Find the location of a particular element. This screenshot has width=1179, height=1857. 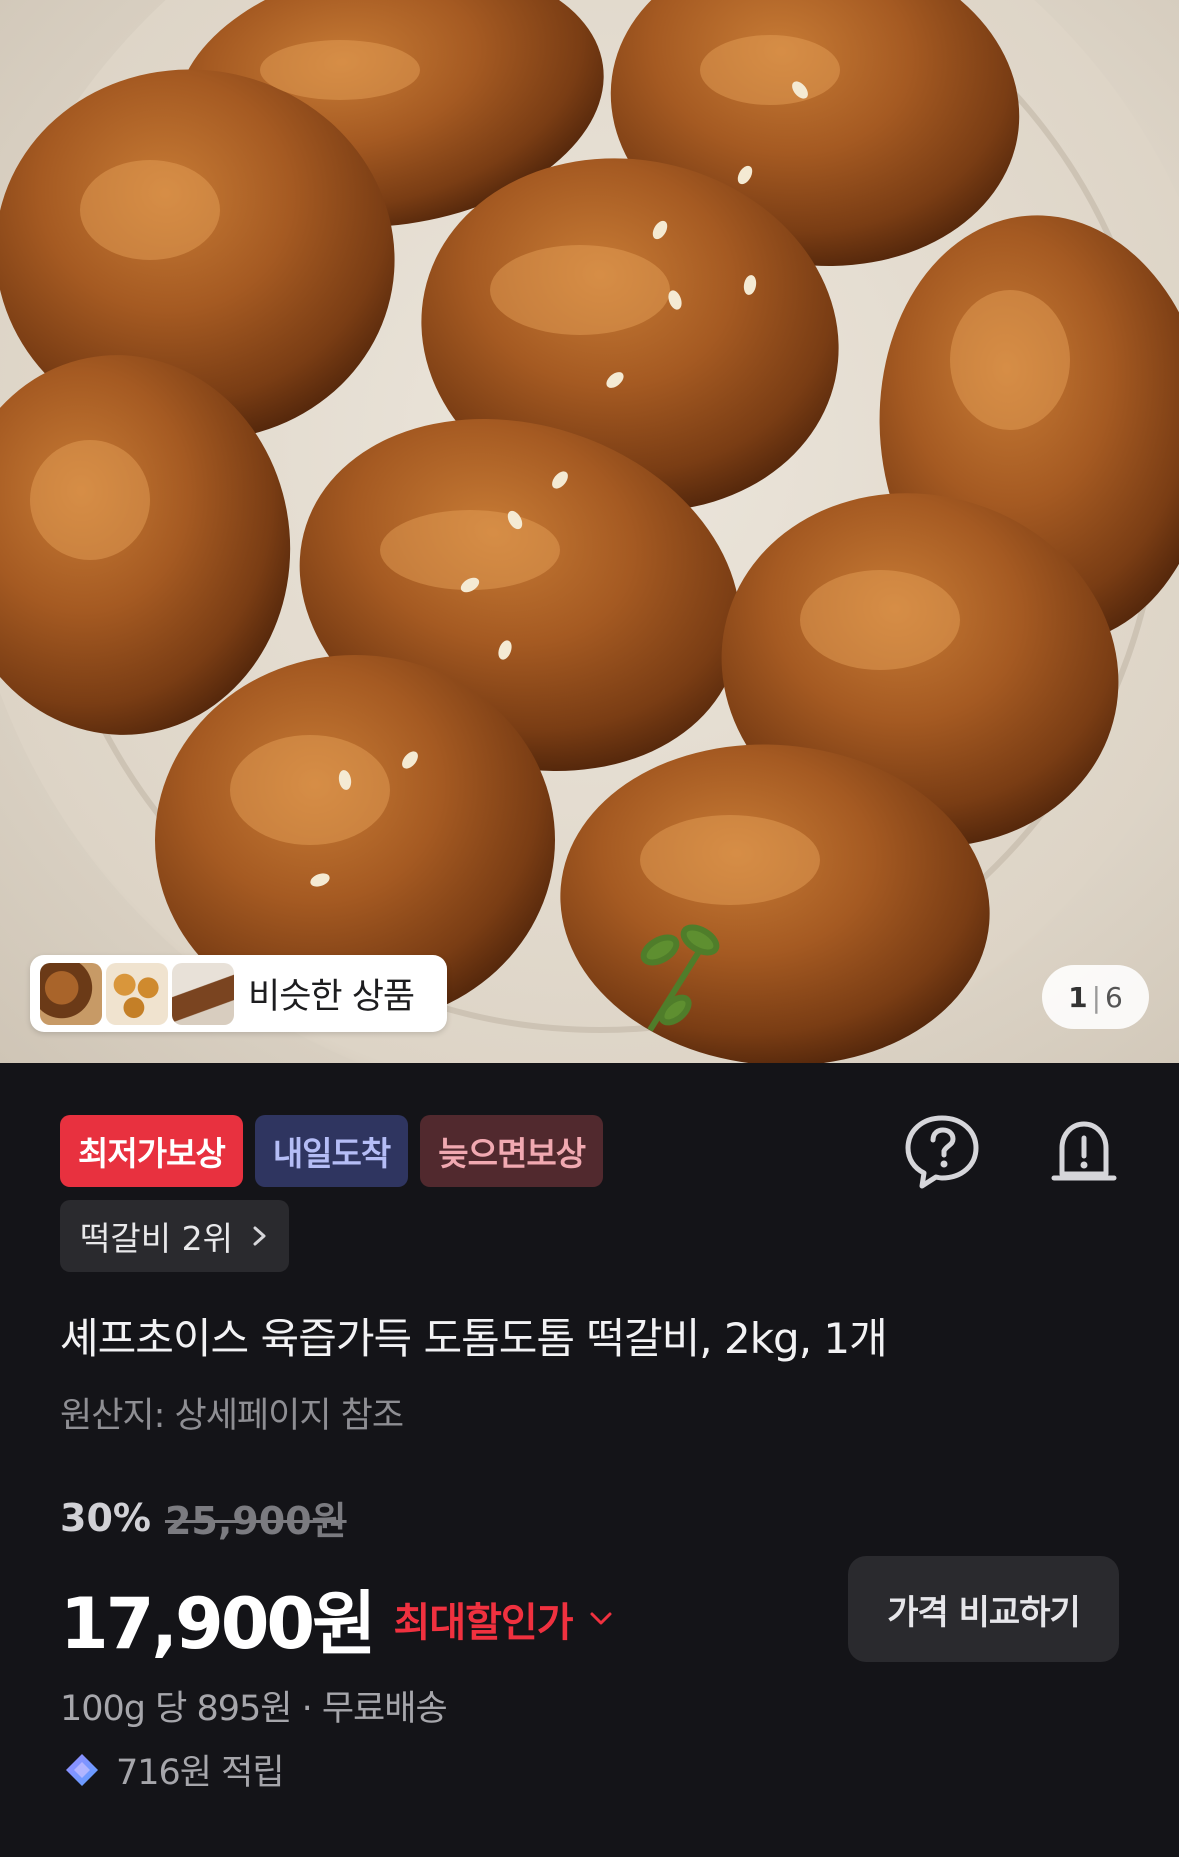

product-title: 셰프초이스 육즙가득 도톰도톰 떡갈비, 2kg, 1개 is located at coordinates (474, 1338).